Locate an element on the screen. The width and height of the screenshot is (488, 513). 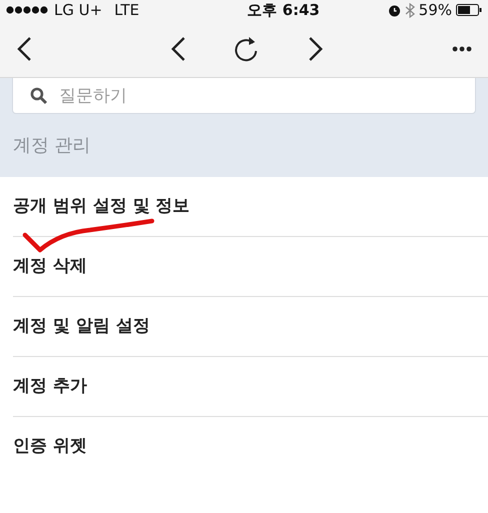
menu-item: 인증 위젯 is located at coordinates (50, 447).